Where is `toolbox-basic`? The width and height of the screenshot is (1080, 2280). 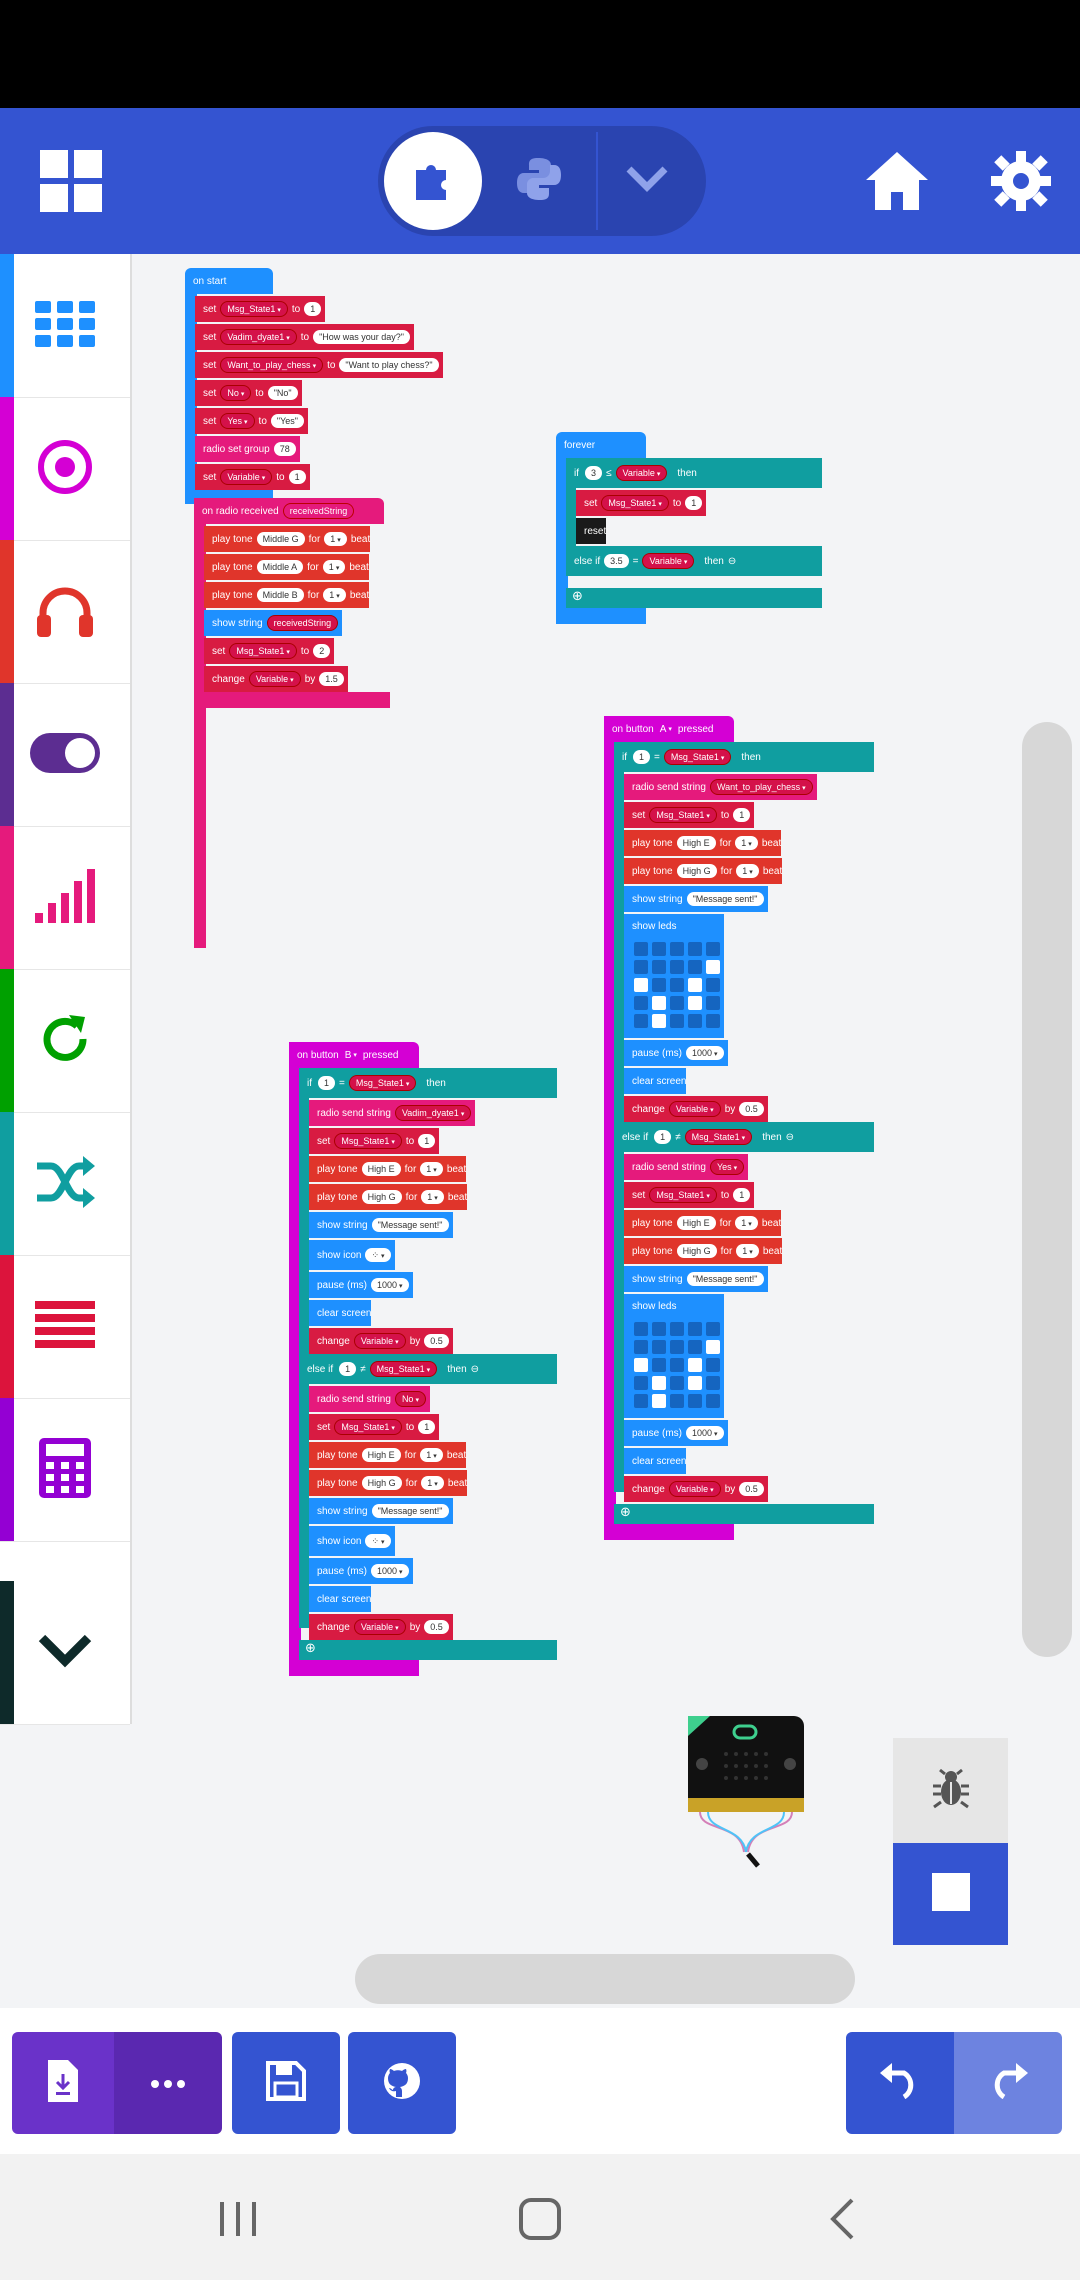 toolbox-basic is located at coordinates (65, 326).